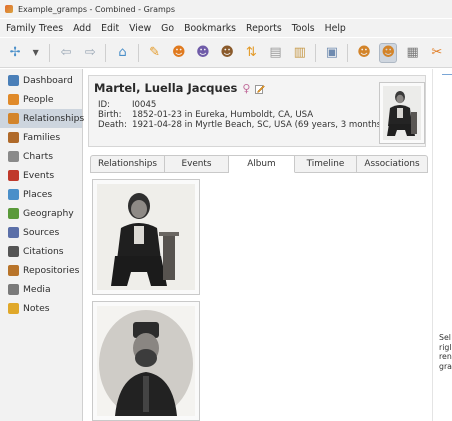  I want to click on sidebar-item-geography: Geography, so click(41, 213).